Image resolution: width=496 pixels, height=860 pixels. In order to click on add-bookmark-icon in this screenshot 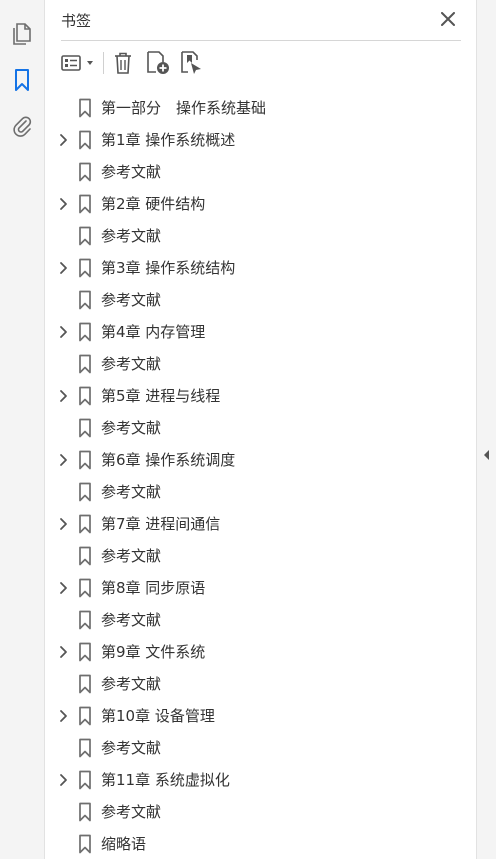, I will do `click(158, 62)`.